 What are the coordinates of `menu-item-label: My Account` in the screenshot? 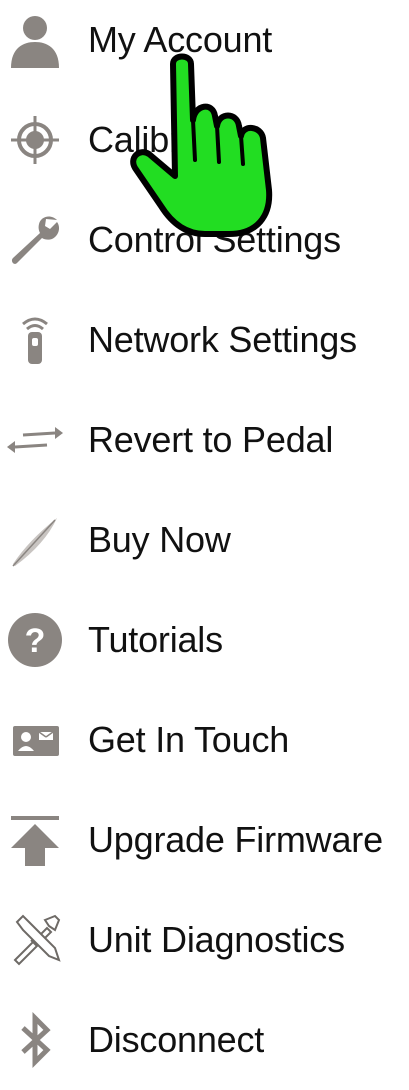 It's located at (180, 39).